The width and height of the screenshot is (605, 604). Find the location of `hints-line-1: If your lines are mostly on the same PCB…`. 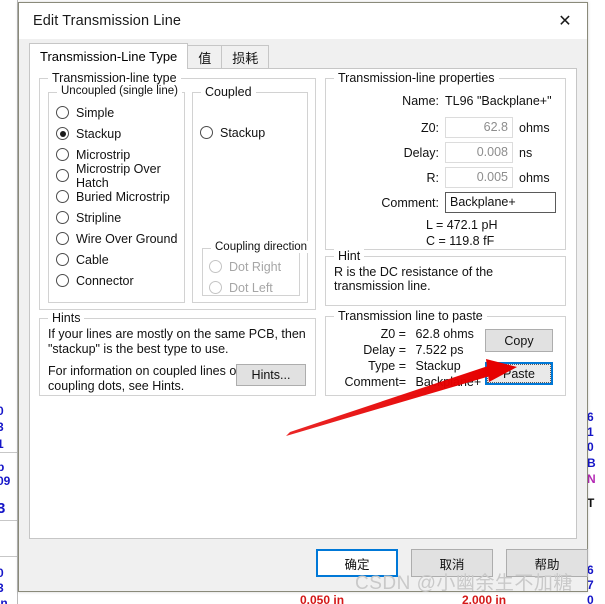

hints-line-1: If your lines are mostly on the same PCB… is located at coordinates (177, 334).